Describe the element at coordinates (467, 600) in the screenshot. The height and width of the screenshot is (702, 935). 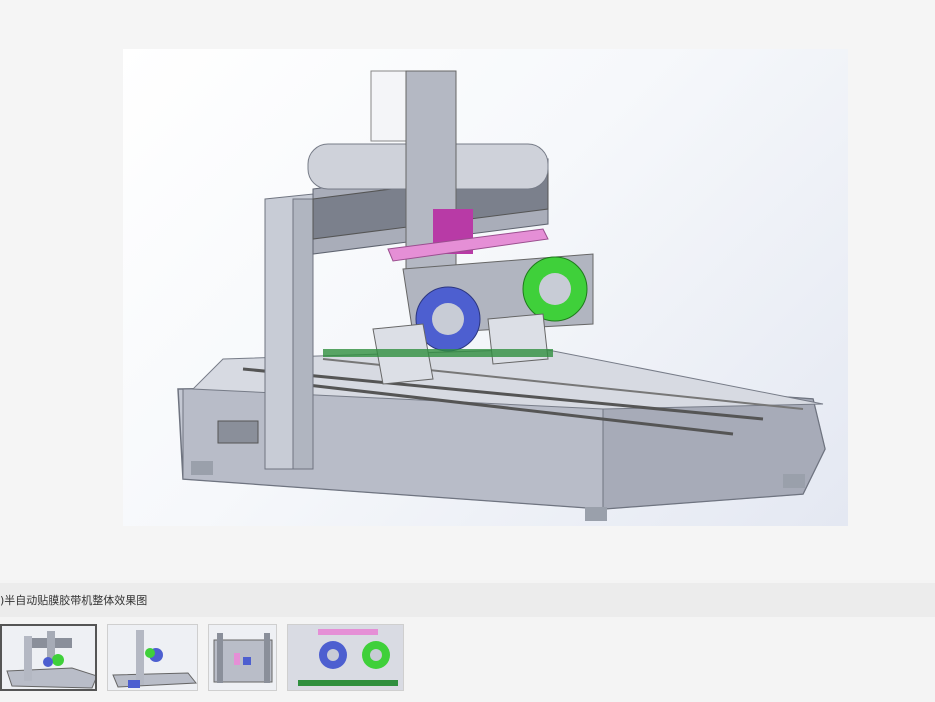
I see `caption-bar: )半自动贴膜胶带机整体效果图` at that location.